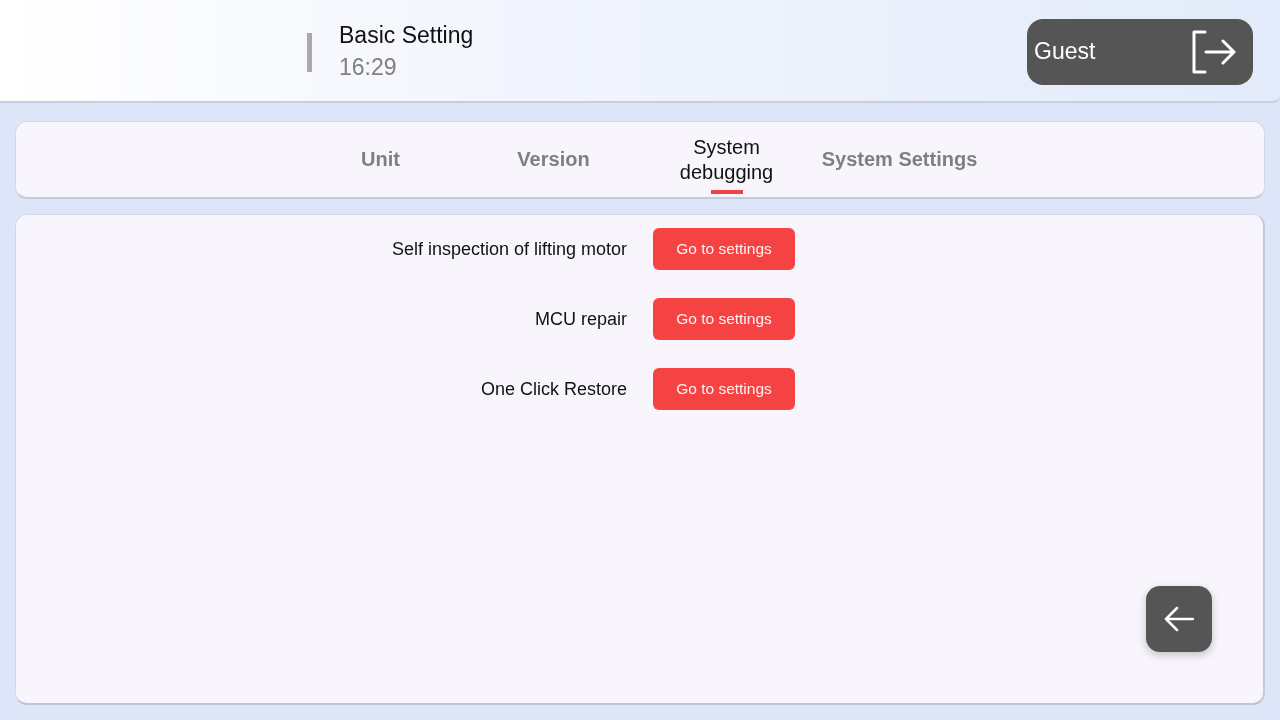 Image resolution: width=1280 pixels, height=720 pixels. I want to click on tab: Version, so click(553, 159).